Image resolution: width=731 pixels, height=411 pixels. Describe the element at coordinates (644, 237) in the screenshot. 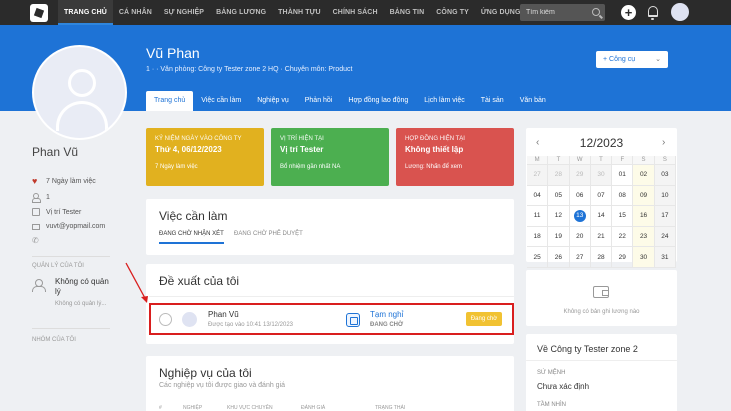

I see `calendar-day: 23` at that location.